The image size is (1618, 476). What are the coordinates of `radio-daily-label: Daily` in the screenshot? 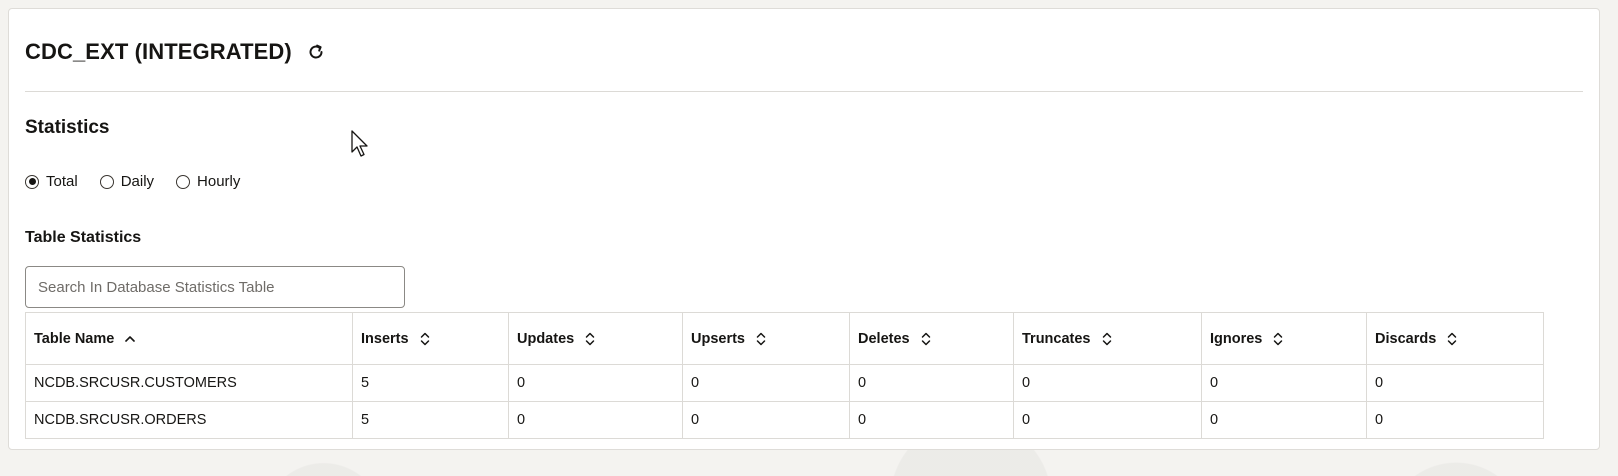 It's located at (137, 181).